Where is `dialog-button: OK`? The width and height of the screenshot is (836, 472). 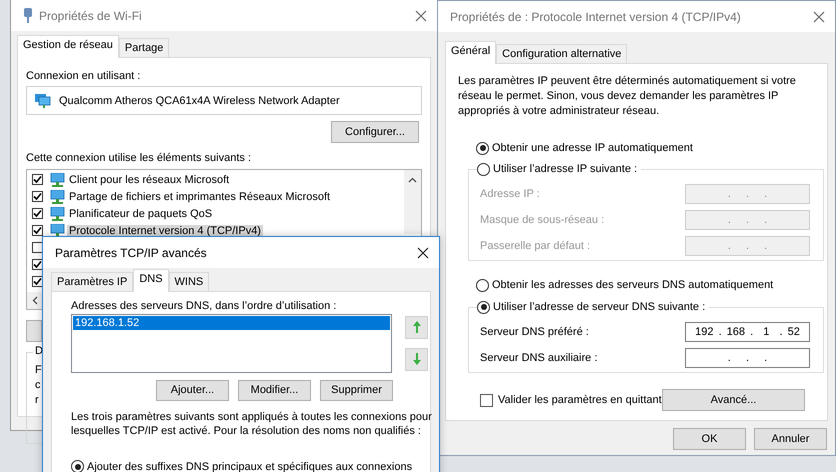 dialog-button: OK is located at coordinates (709, 439).